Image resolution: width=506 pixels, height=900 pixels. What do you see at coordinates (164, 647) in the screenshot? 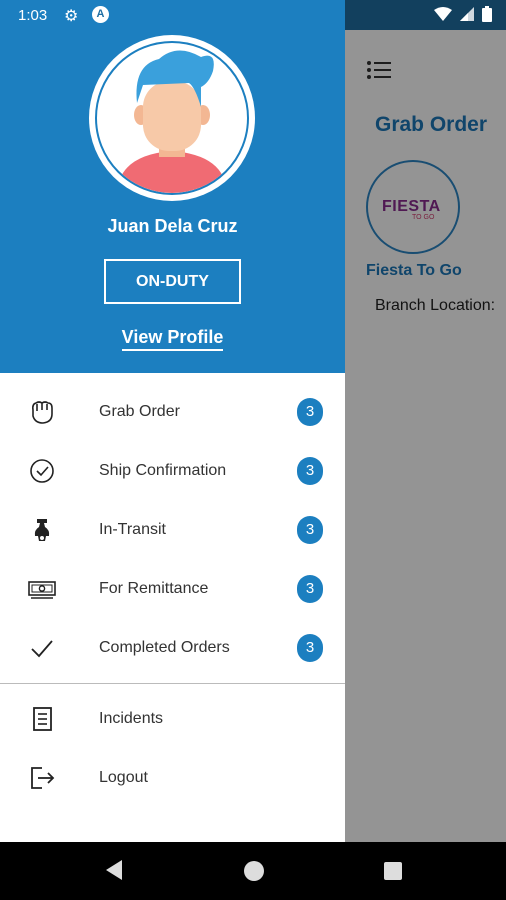
I see `menu-item-label: Completed Orders` at bounding box center [164, 647].